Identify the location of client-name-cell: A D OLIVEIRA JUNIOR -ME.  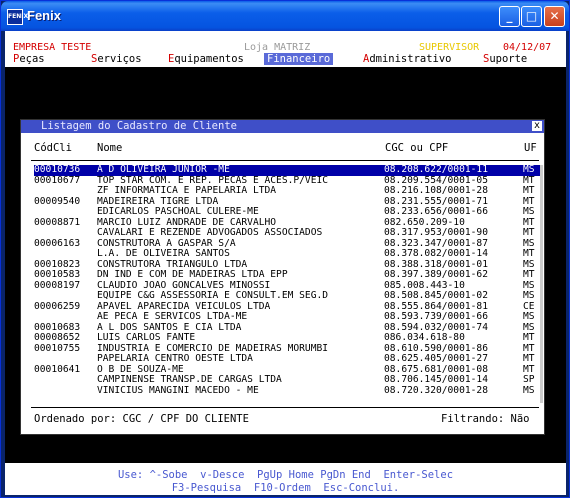
(163, 169).